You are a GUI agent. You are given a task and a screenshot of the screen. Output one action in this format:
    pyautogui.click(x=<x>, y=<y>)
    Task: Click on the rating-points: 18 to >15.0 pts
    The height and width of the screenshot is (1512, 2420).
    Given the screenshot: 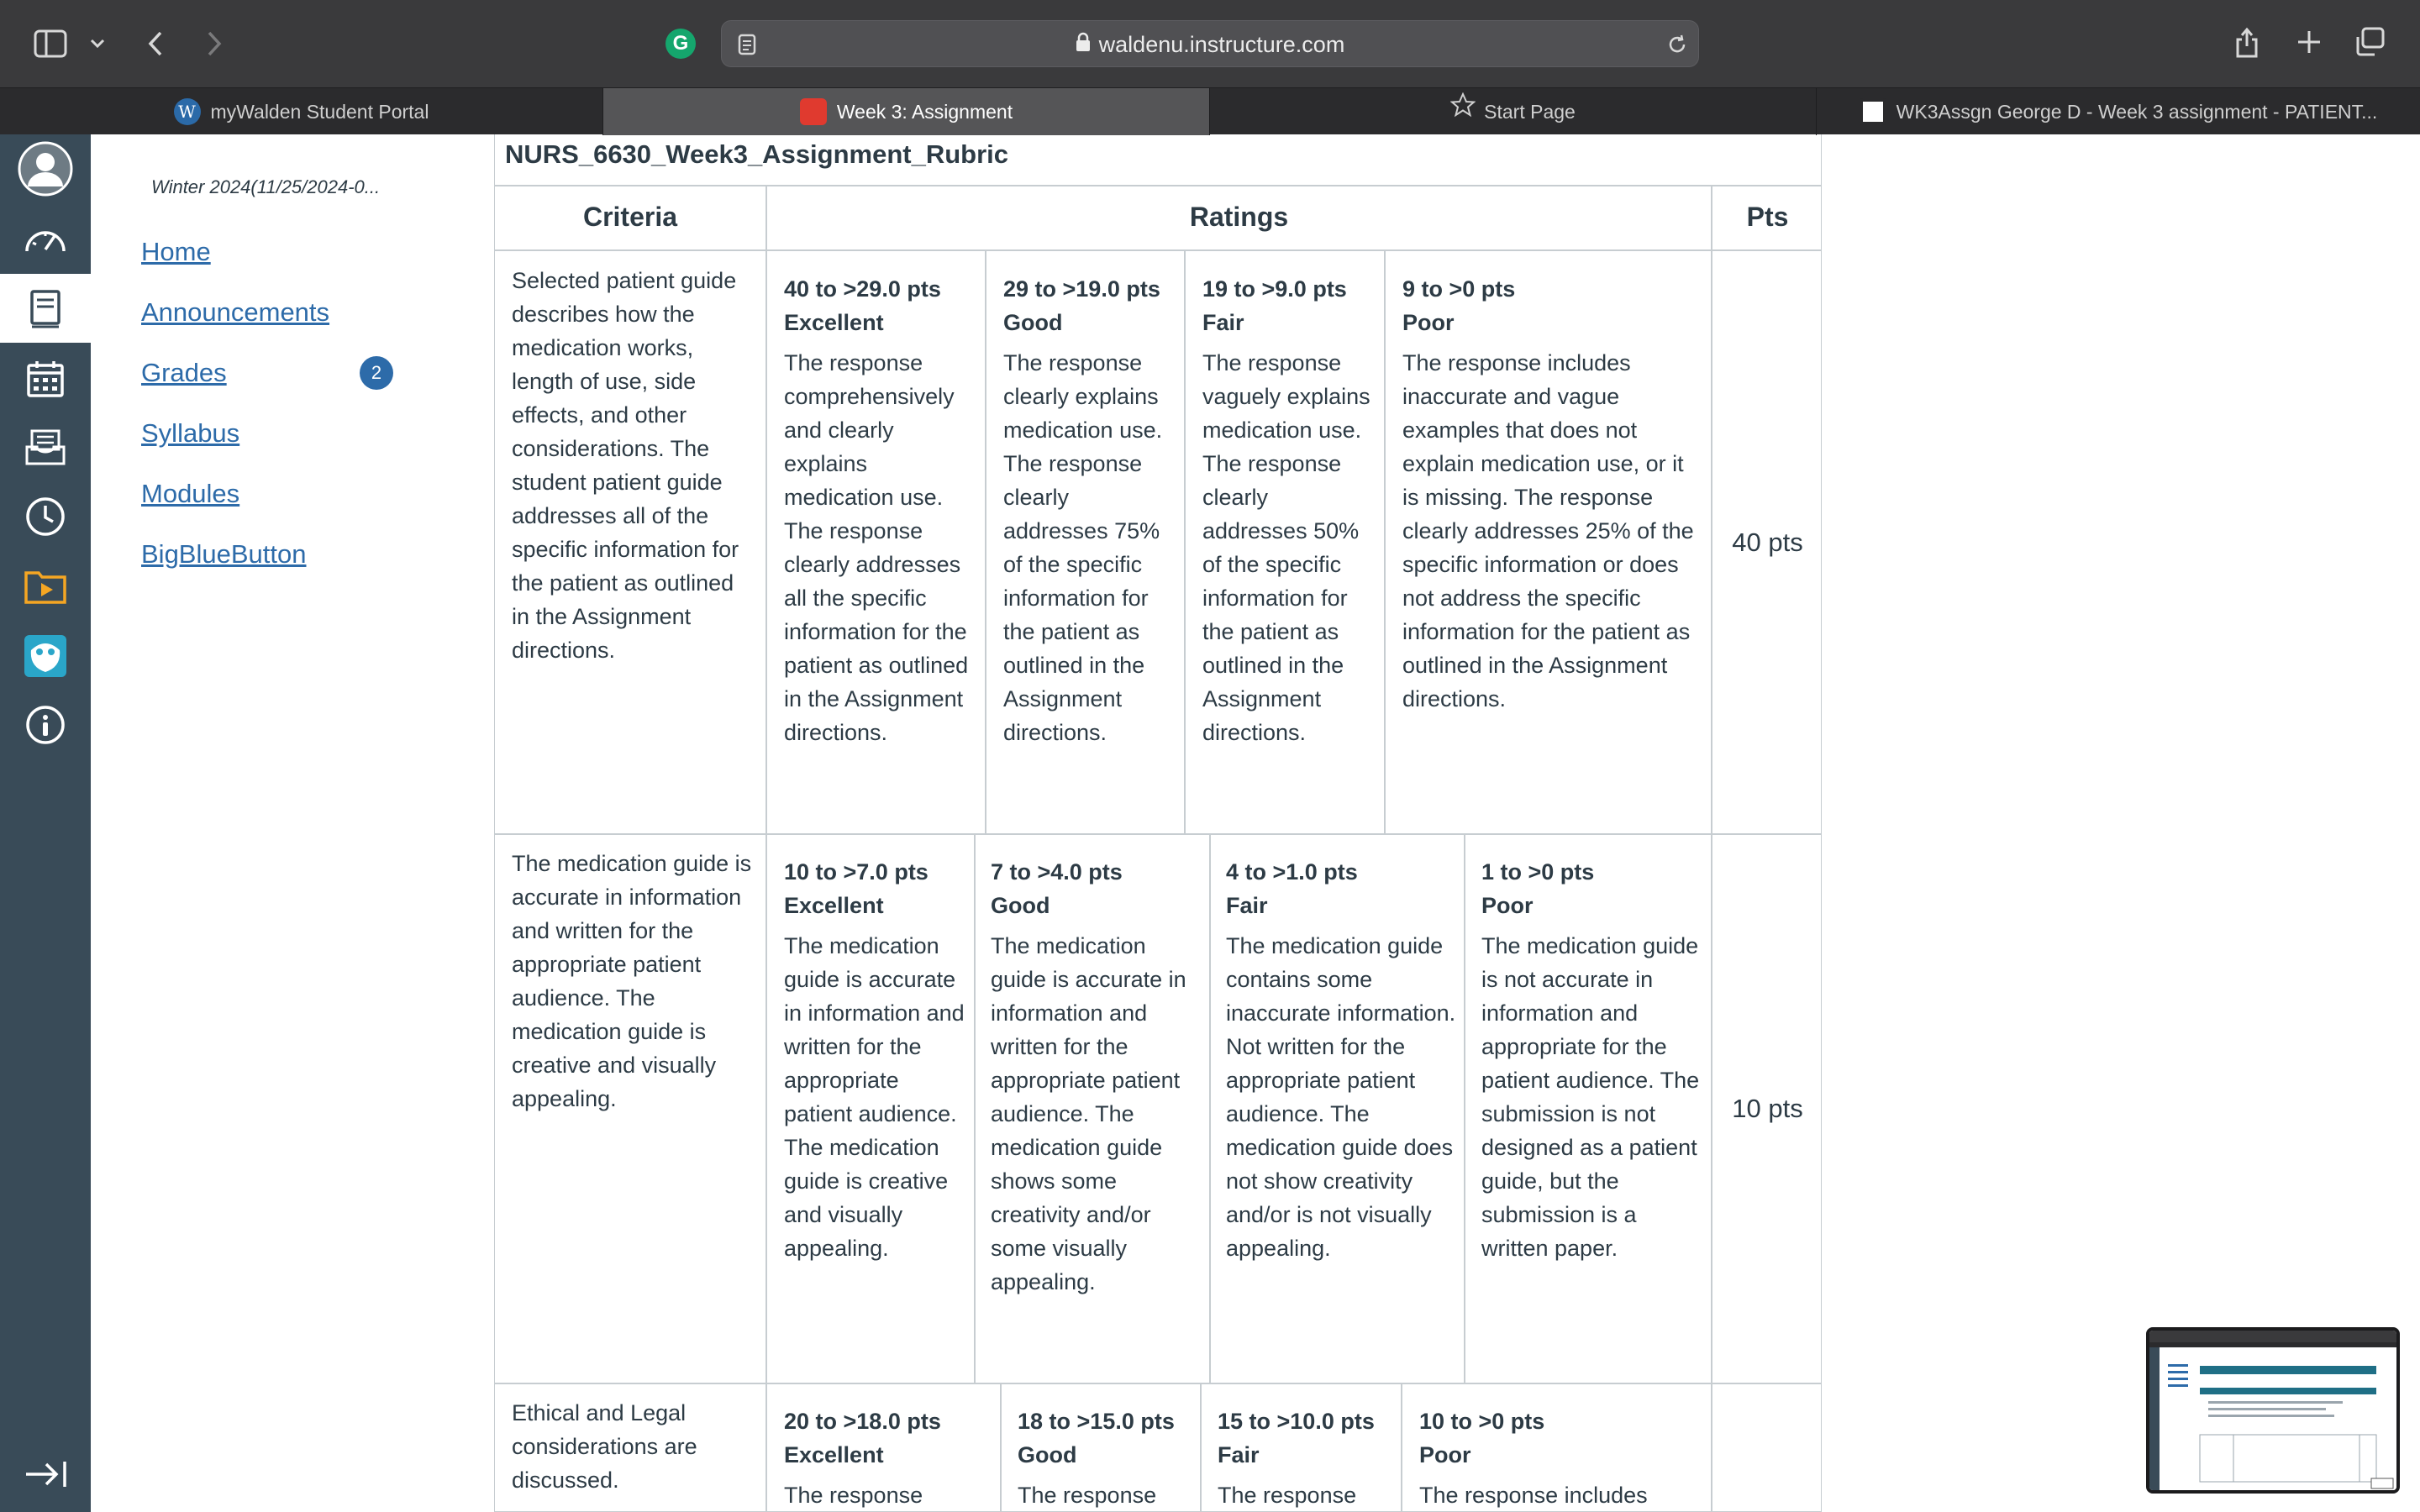 What is the action you would take?
    pyautogui.click(x=1096, y=1421)
    